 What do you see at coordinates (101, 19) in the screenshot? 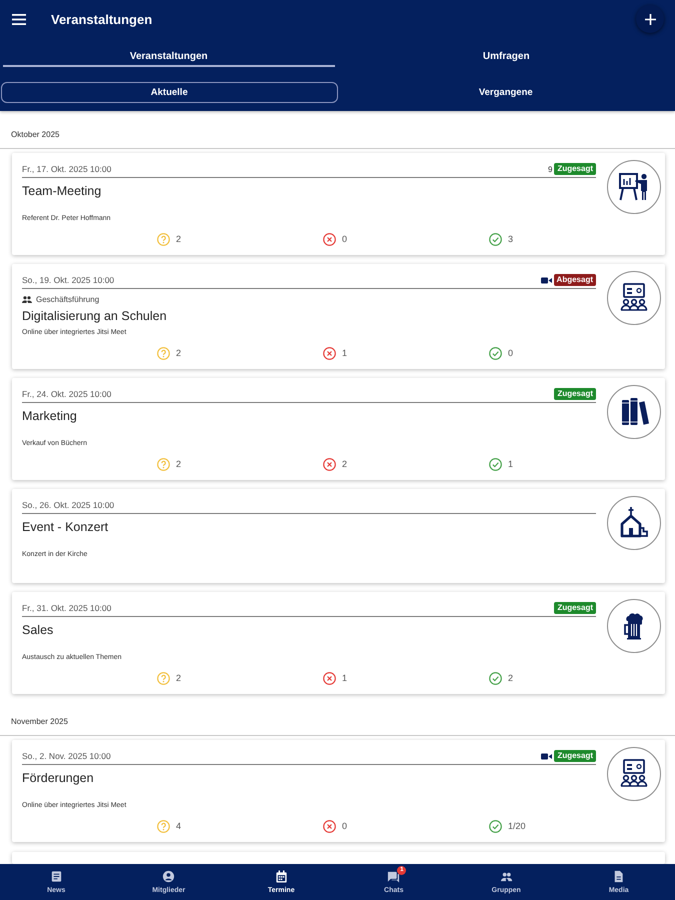
I see `page-title: Veranstaltungen` at bounding box center [101, 19].